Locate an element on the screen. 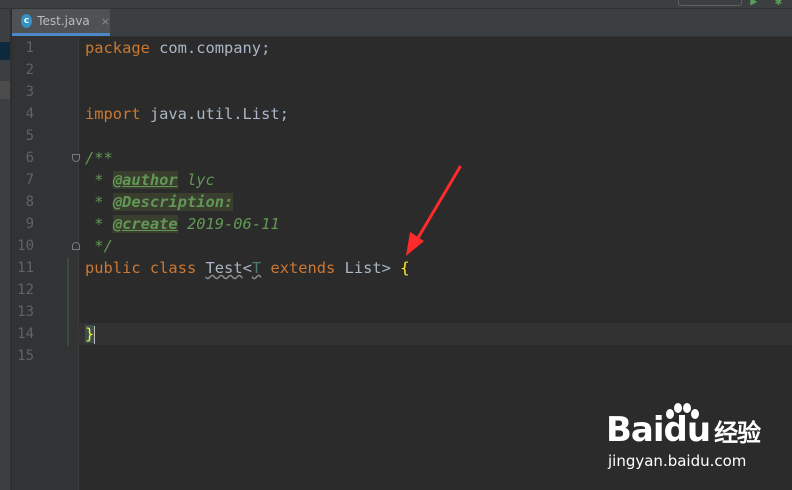 This screenshot has width=792, height=490. arrow-shaft is located at coordinates (437, 205).